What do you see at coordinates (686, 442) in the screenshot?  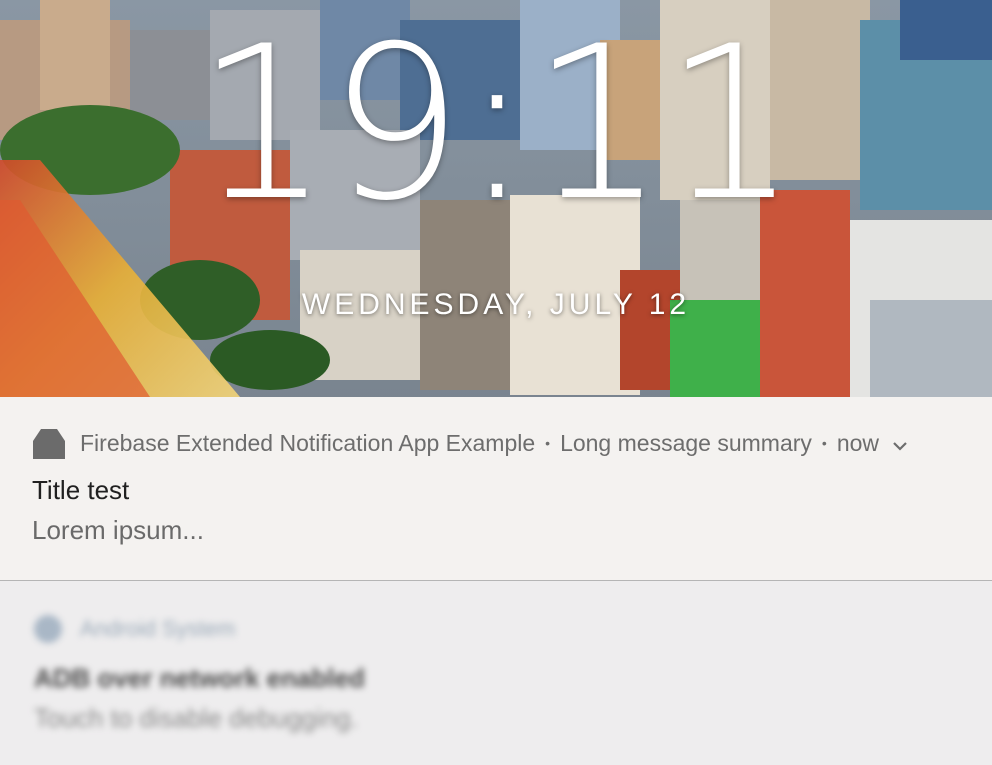 I see `notification-summary: Long message summary` at bounding box center [686, 442].